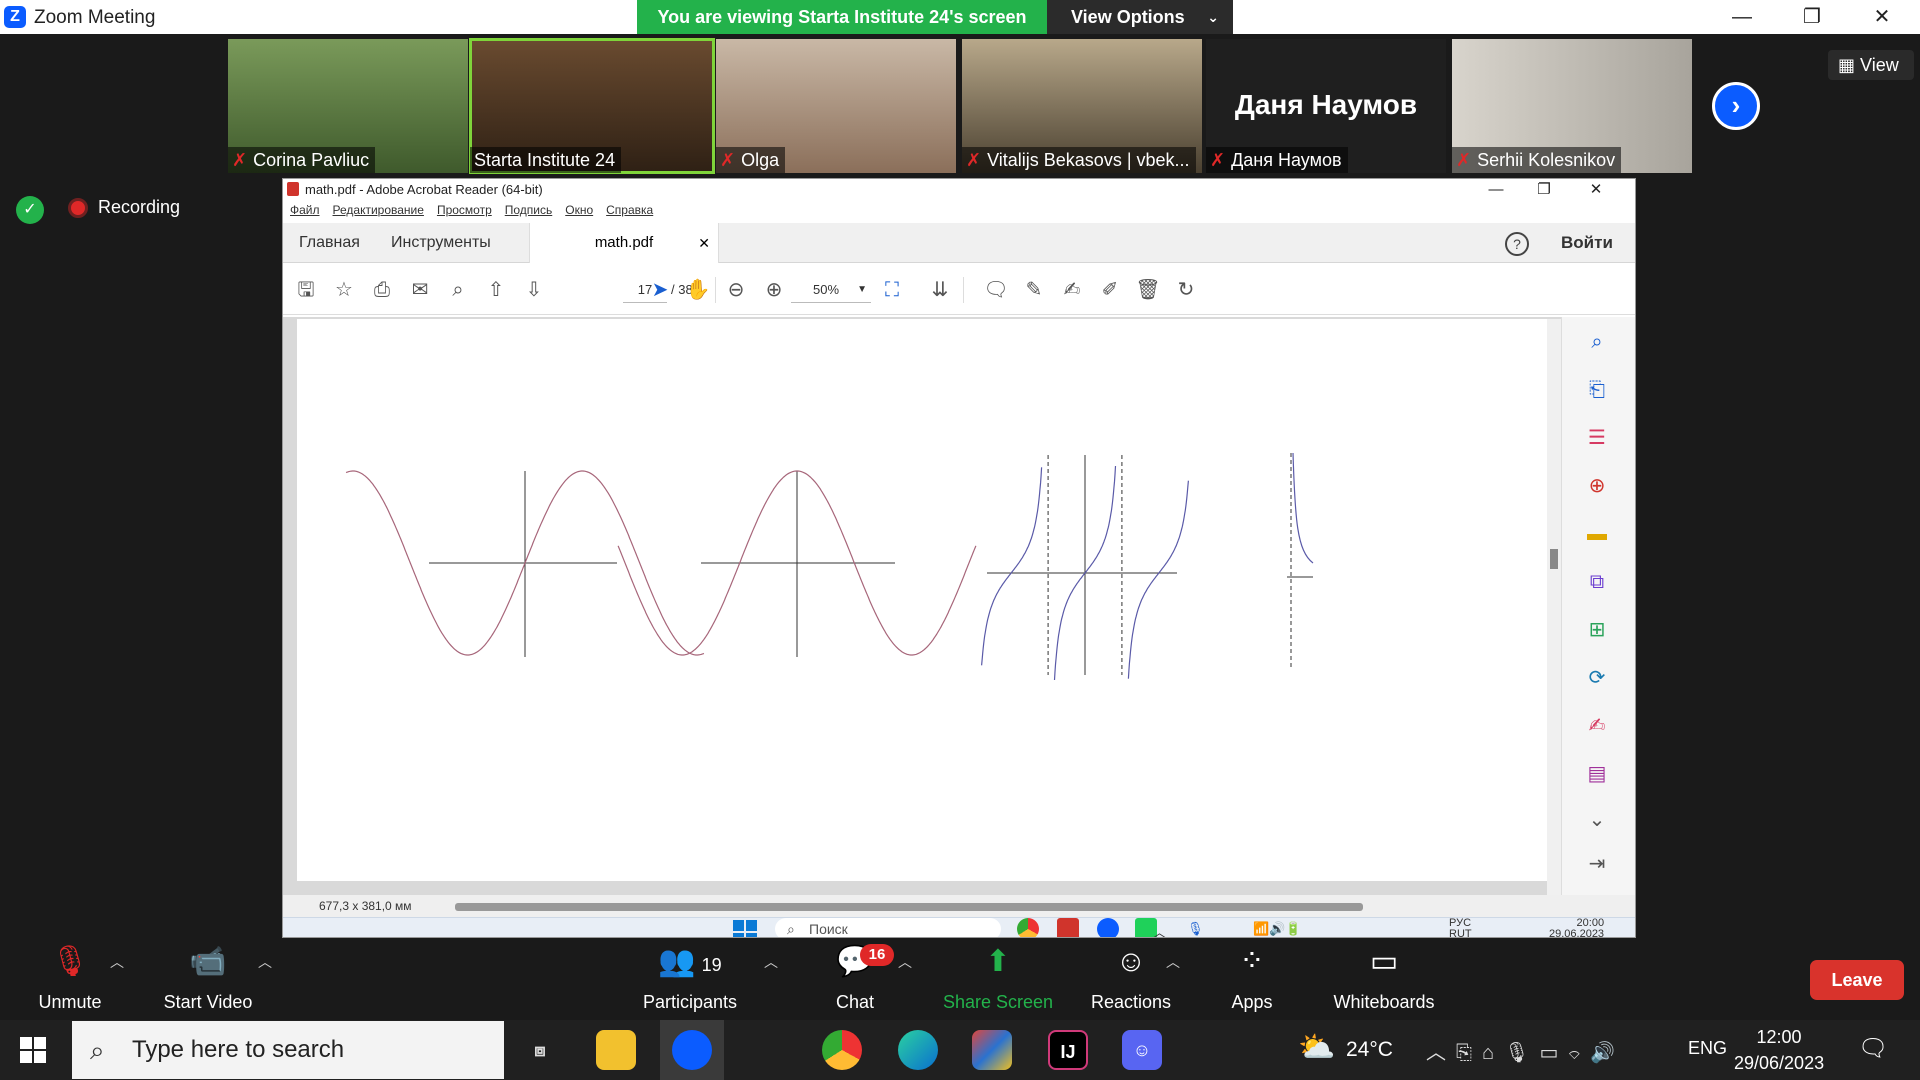 The width and height of the screenshot is (1920, 1080). What do you see at coordinates (1148, 290) in the screenshot?
I see `delete-icon: 🗑` at bounding box center [1148, 290].